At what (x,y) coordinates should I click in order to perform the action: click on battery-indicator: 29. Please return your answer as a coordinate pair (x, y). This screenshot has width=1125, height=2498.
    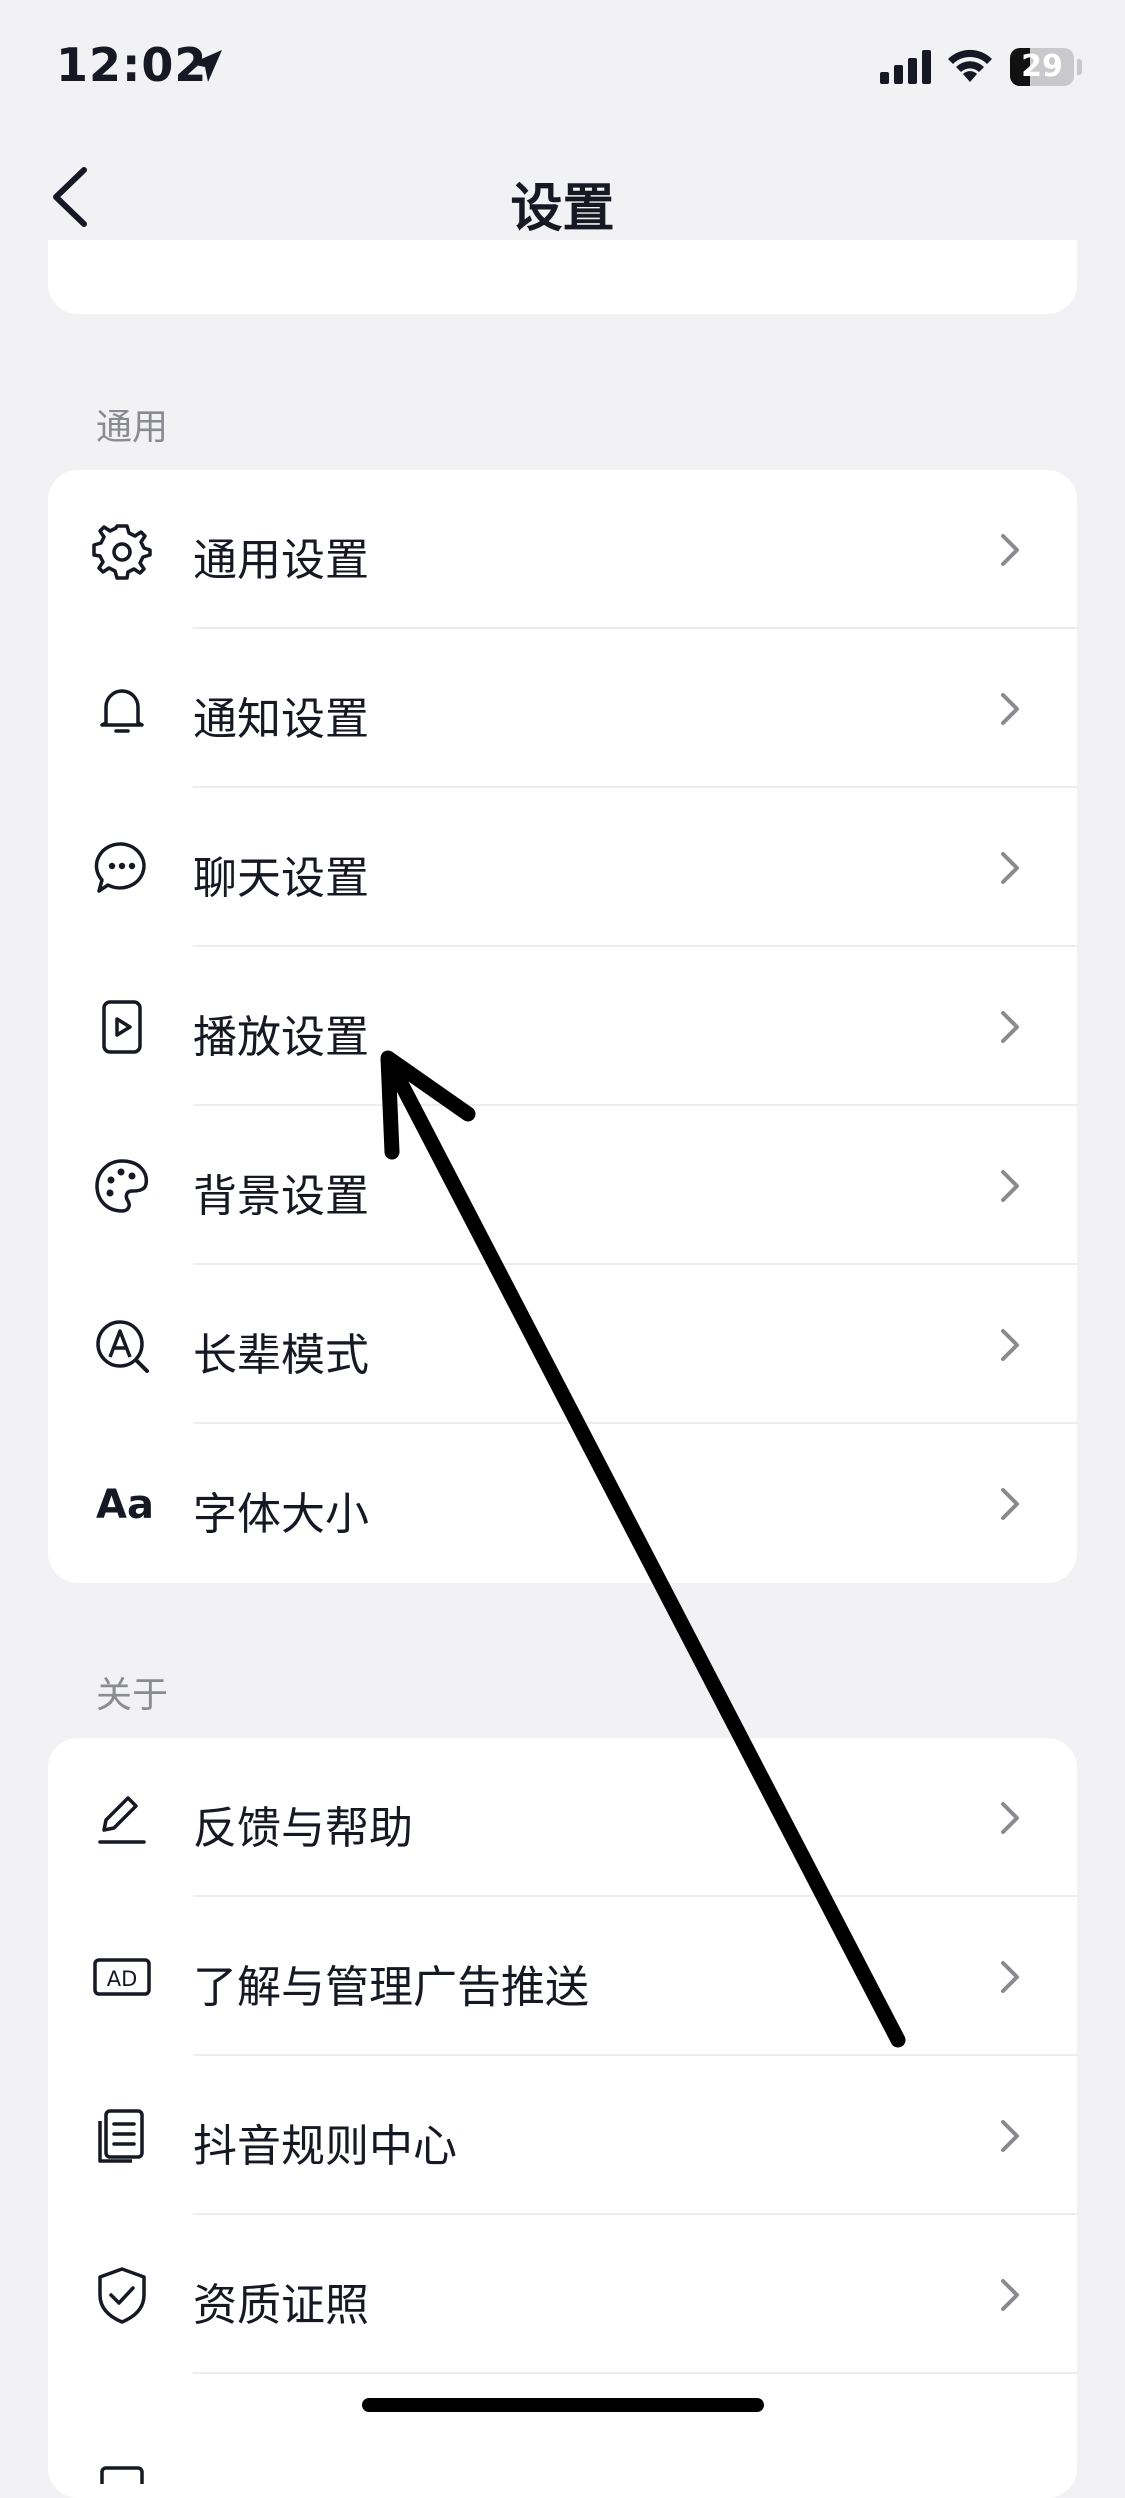
    Looking at the image, I should click on (1042, 67).